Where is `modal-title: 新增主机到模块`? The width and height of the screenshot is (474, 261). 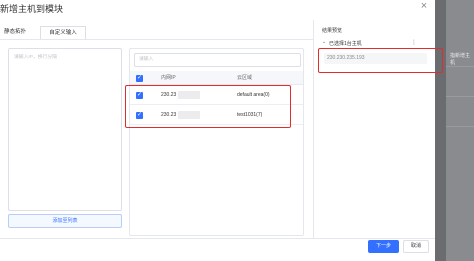 modal-title: 新增主机到模块 is located at coordinates (32, 9).